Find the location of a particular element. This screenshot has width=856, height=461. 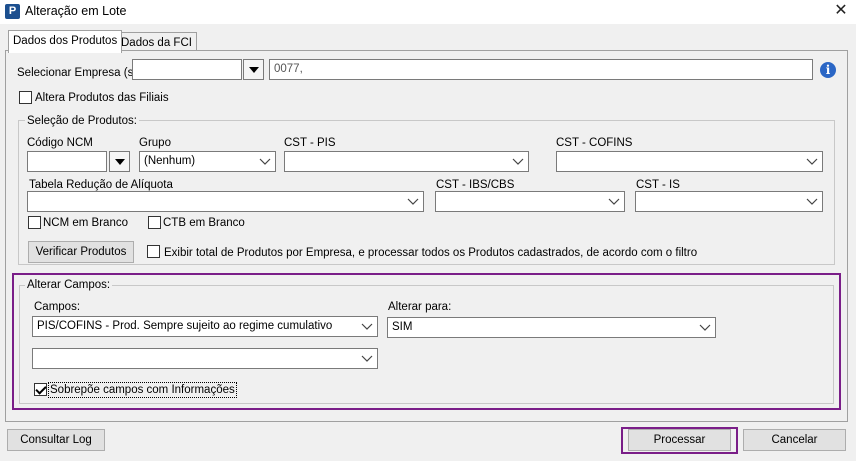

verificar-produtos-button: Verificar Produtos is located at coordinates (81, 252).